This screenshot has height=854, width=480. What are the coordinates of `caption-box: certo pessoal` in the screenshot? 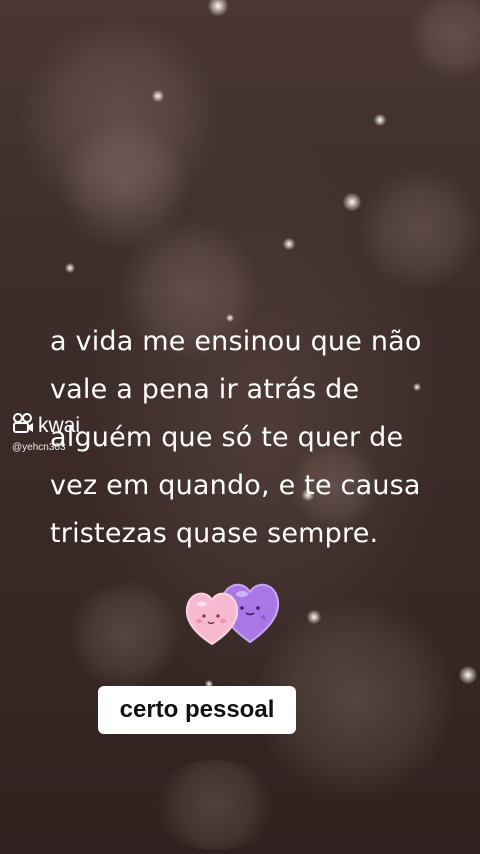 It's located at (197, 710).